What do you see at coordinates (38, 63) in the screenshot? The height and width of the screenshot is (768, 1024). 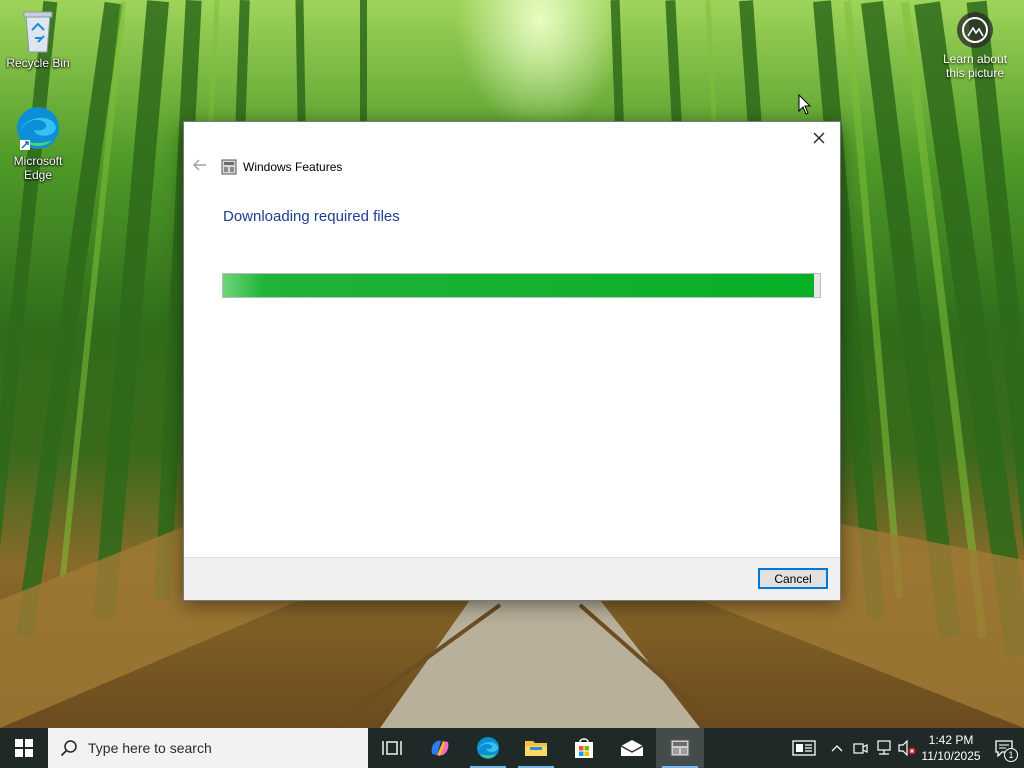 I see `desktop-icon-label: Recycle Bin` at bounding box center [38, 63].